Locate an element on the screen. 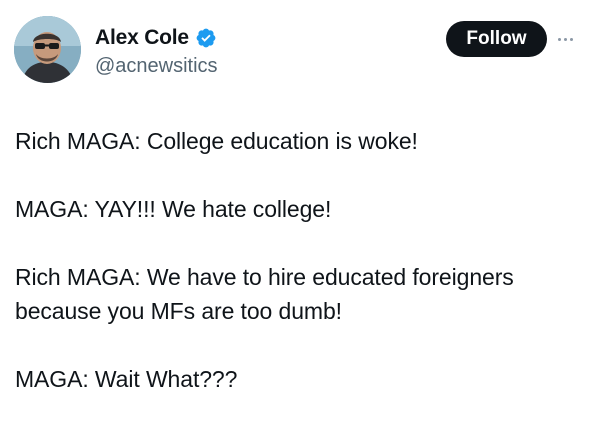 This screenshot has height=430, width=599. author-display-name: Alex Cole is located at coordinates (142, 38).